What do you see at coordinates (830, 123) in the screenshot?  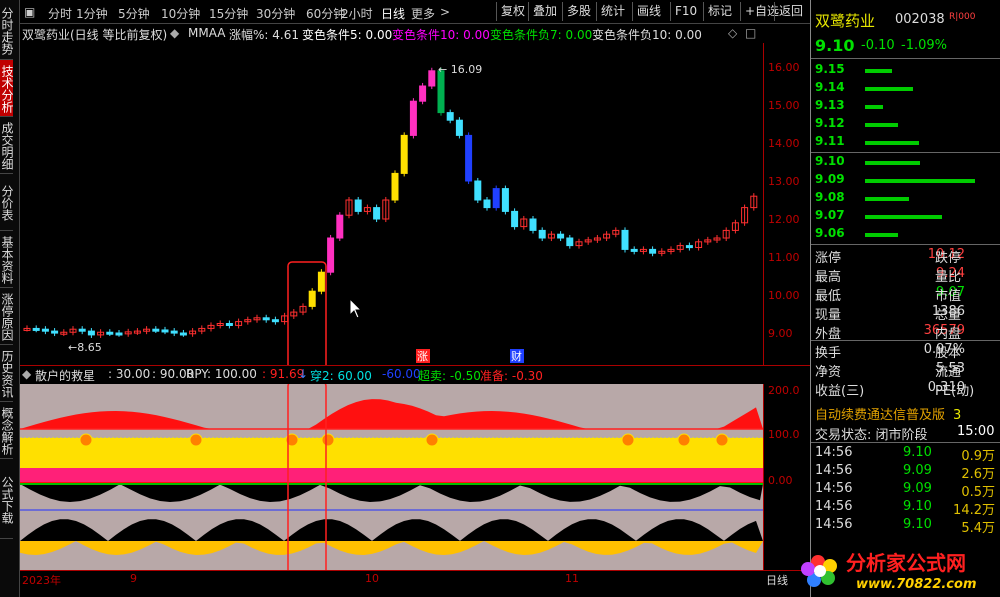 I see `ask-price: 9.12` at bounding box center [830, 123].